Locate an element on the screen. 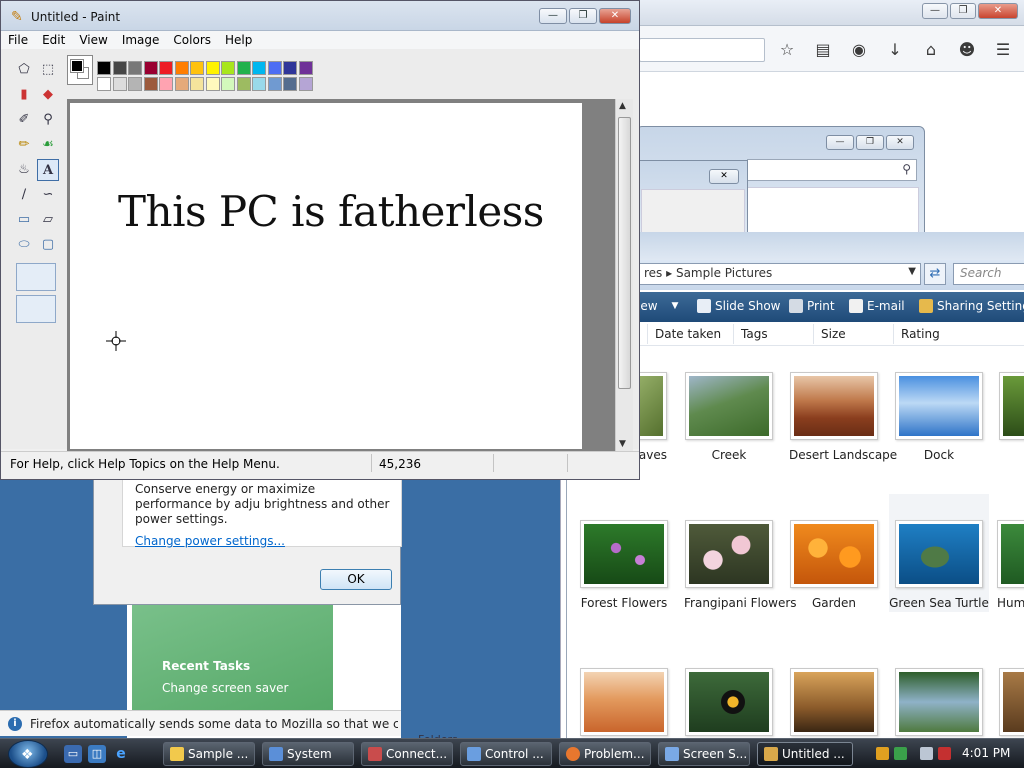 The height and width of the screenshot is (768, 1024). internet-explorer-icon: e is located at coordinates (121, 754).